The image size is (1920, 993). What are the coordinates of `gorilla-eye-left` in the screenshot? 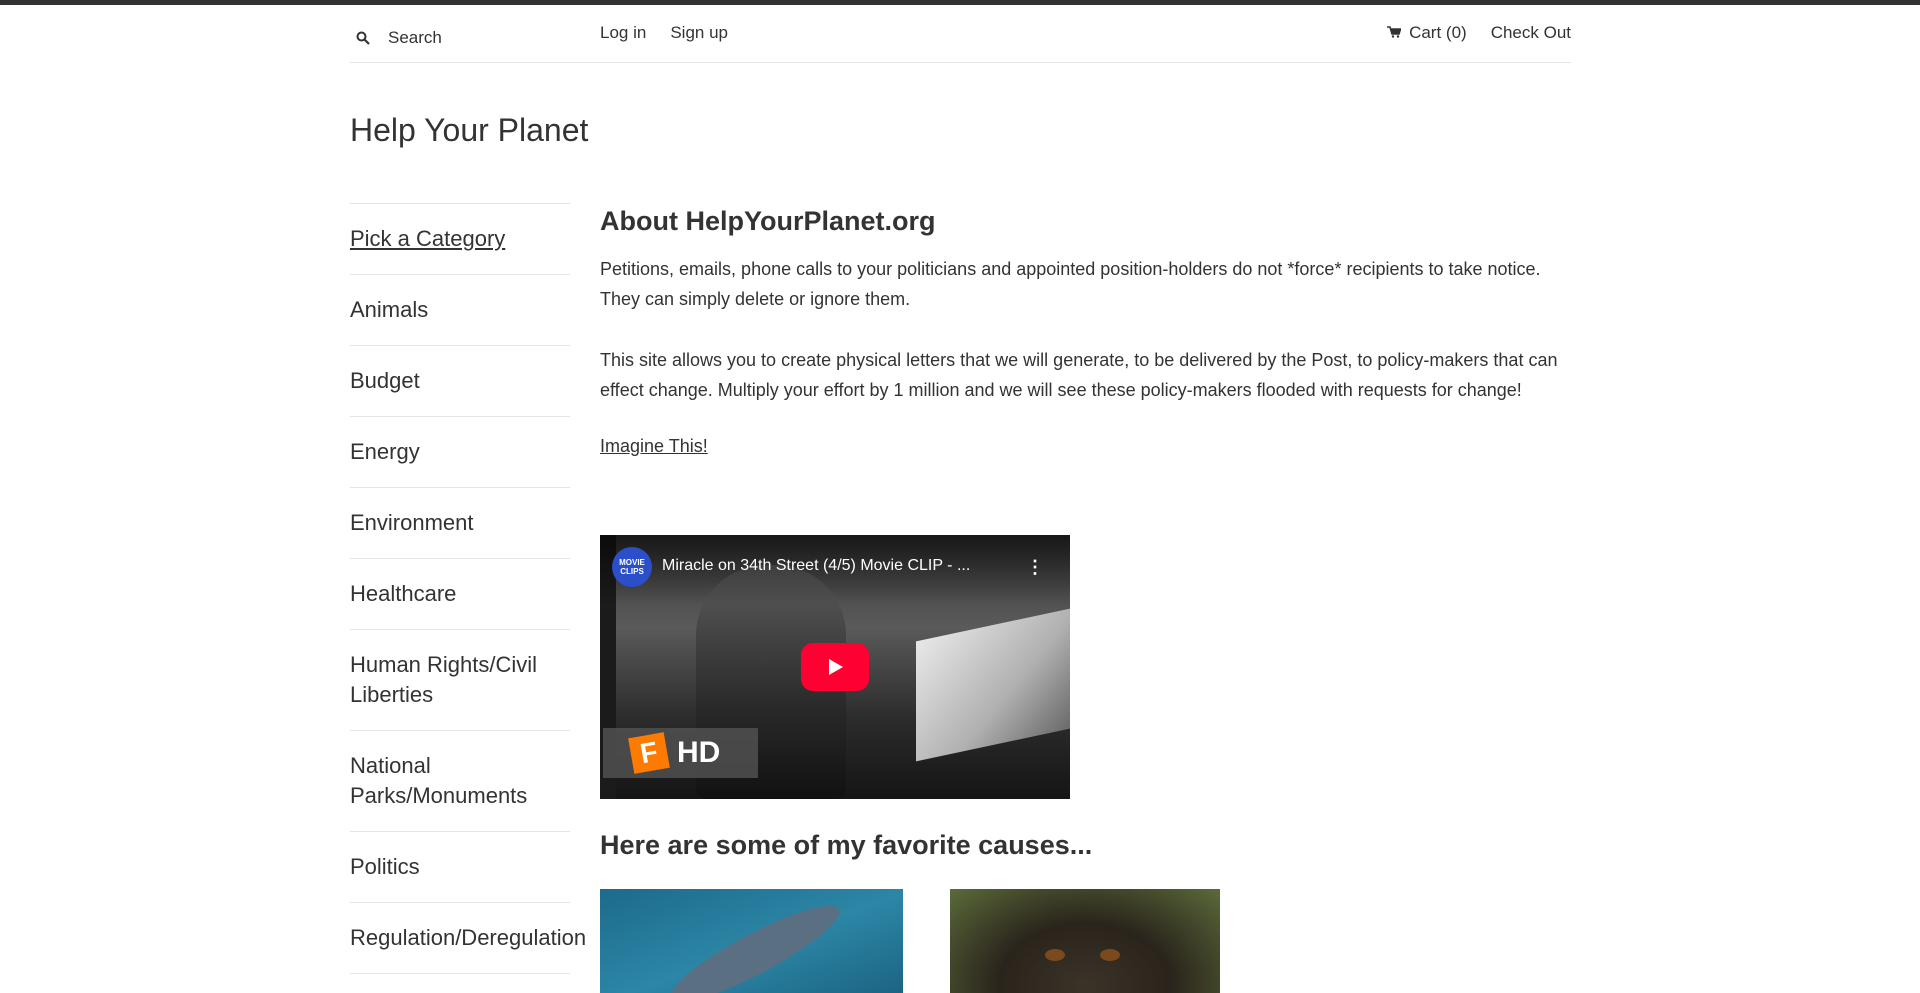 It's located at (1055, 955).